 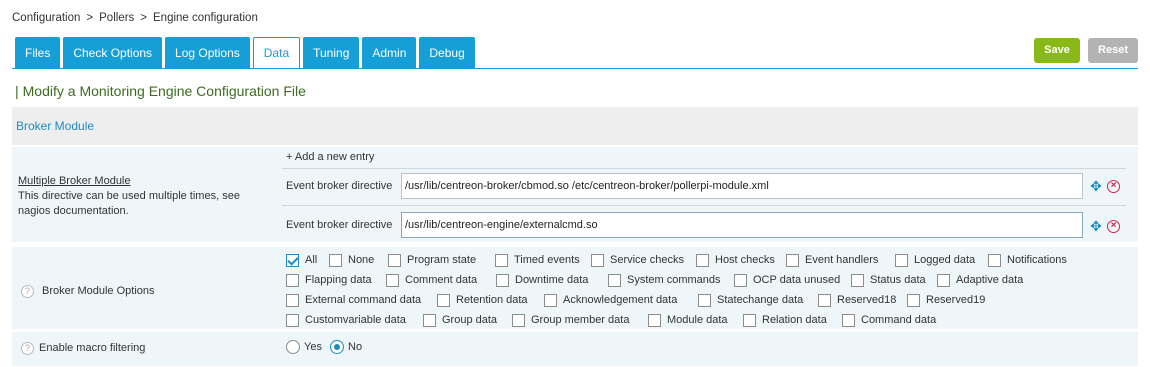 What do you see at coordinates (1113, 50) in the screenshot?
I see `reset-button: Reset` at bounding box center [1113, 50].